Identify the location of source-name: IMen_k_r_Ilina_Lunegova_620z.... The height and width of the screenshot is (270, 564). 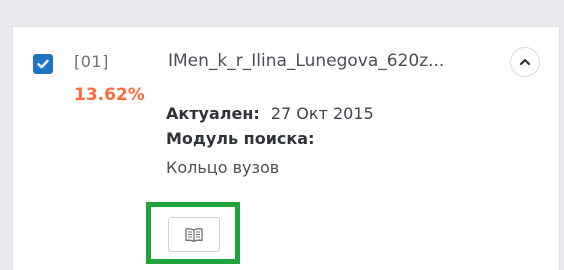
(333, 61).